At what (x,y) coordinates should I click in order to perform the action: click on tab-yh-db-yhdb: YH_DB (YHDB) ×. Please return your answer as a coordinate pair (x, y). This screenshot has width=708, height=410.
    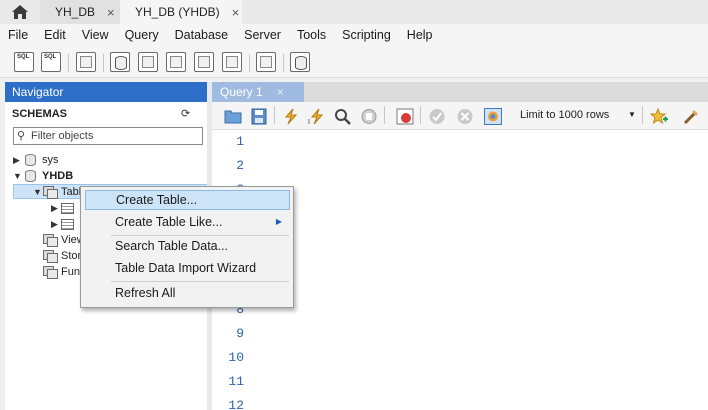
    Looking at the image, I should click on (181, 12).